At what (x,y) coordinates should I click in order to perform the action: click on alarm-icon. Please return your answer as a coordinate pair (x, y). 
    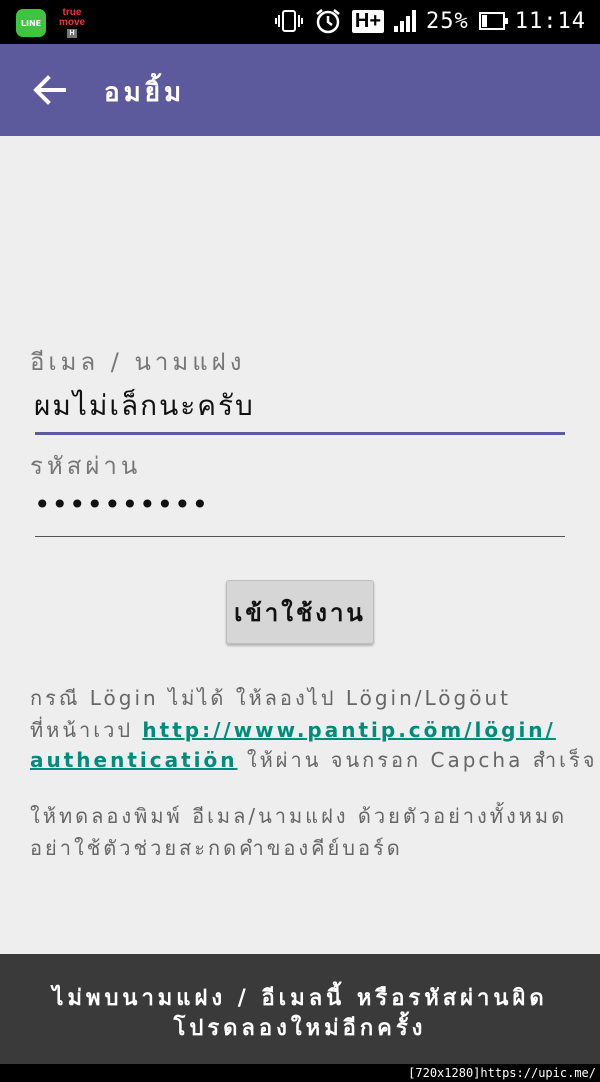
    Looking at the image, I should click on (328, 21).